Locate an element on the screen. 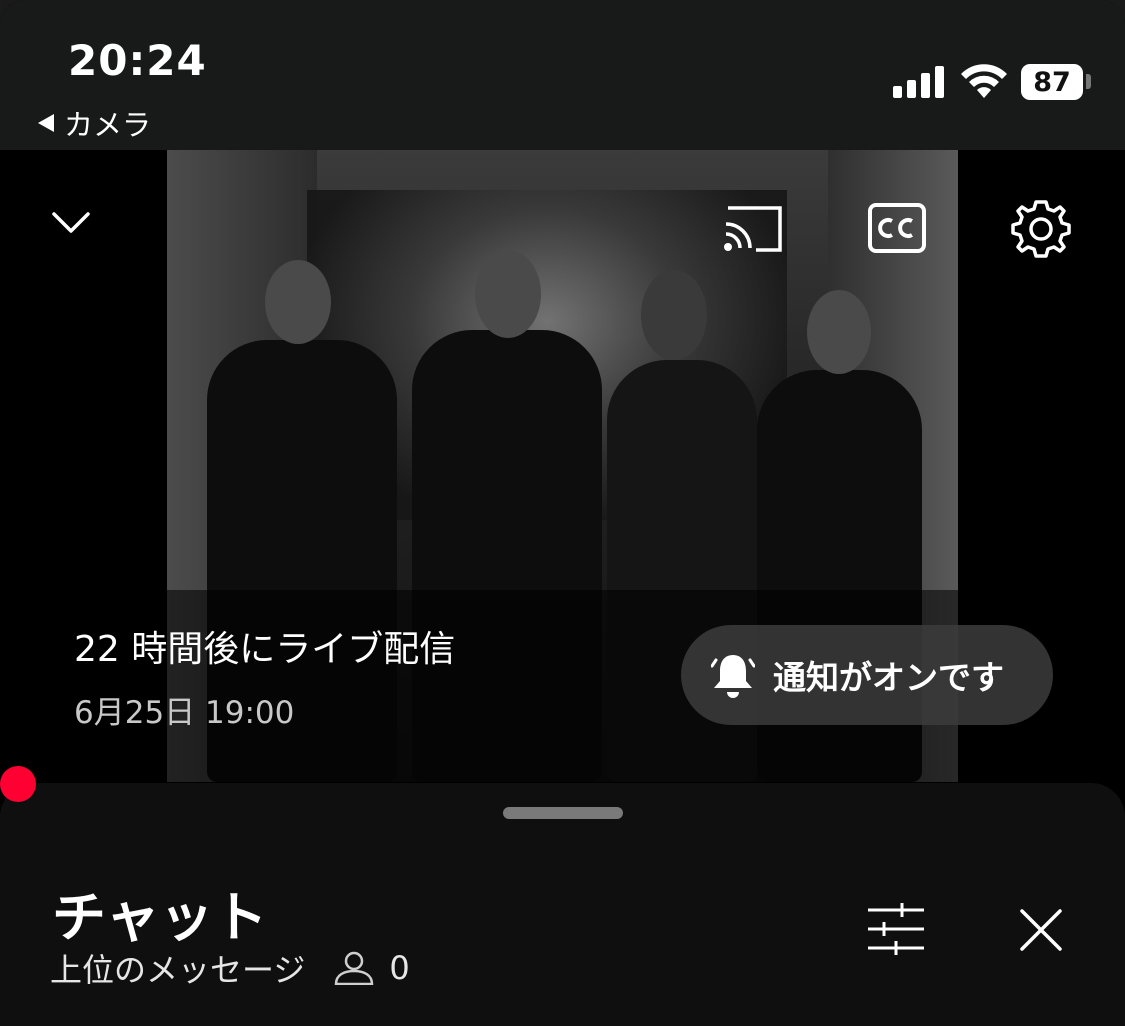 The width and height of the screenshot is (1125, 1026). back-link-label: カメラ is located at coordinates (108, 125).